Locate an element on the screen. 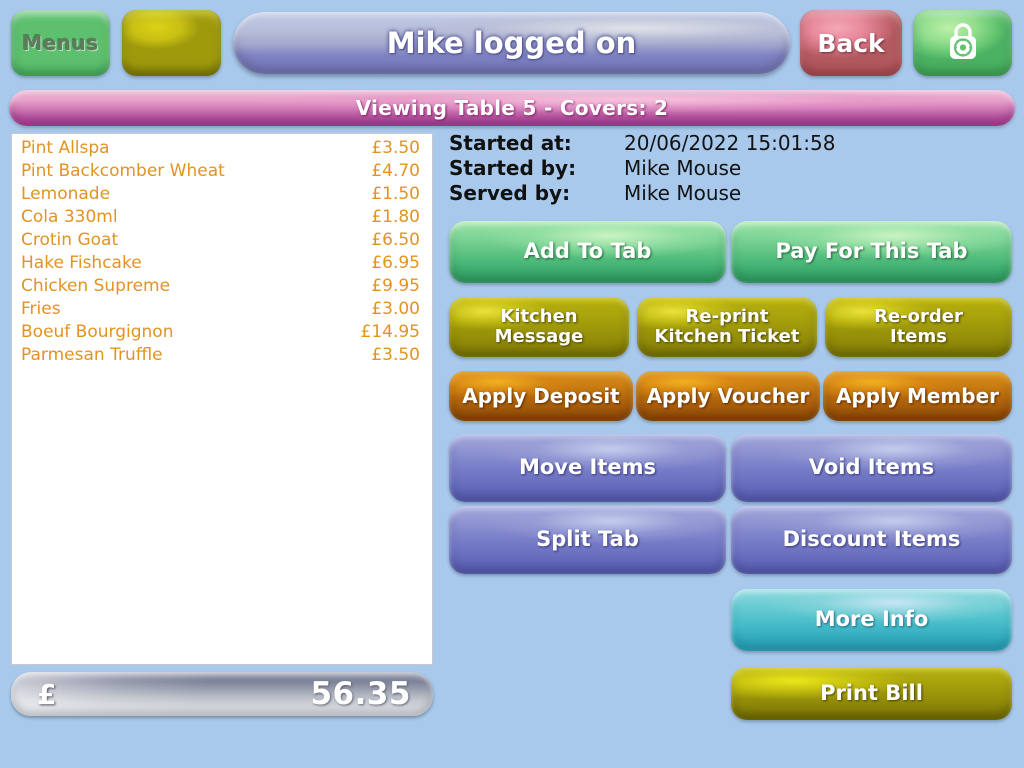  back-button: Back is located at coordinates (851, 43).